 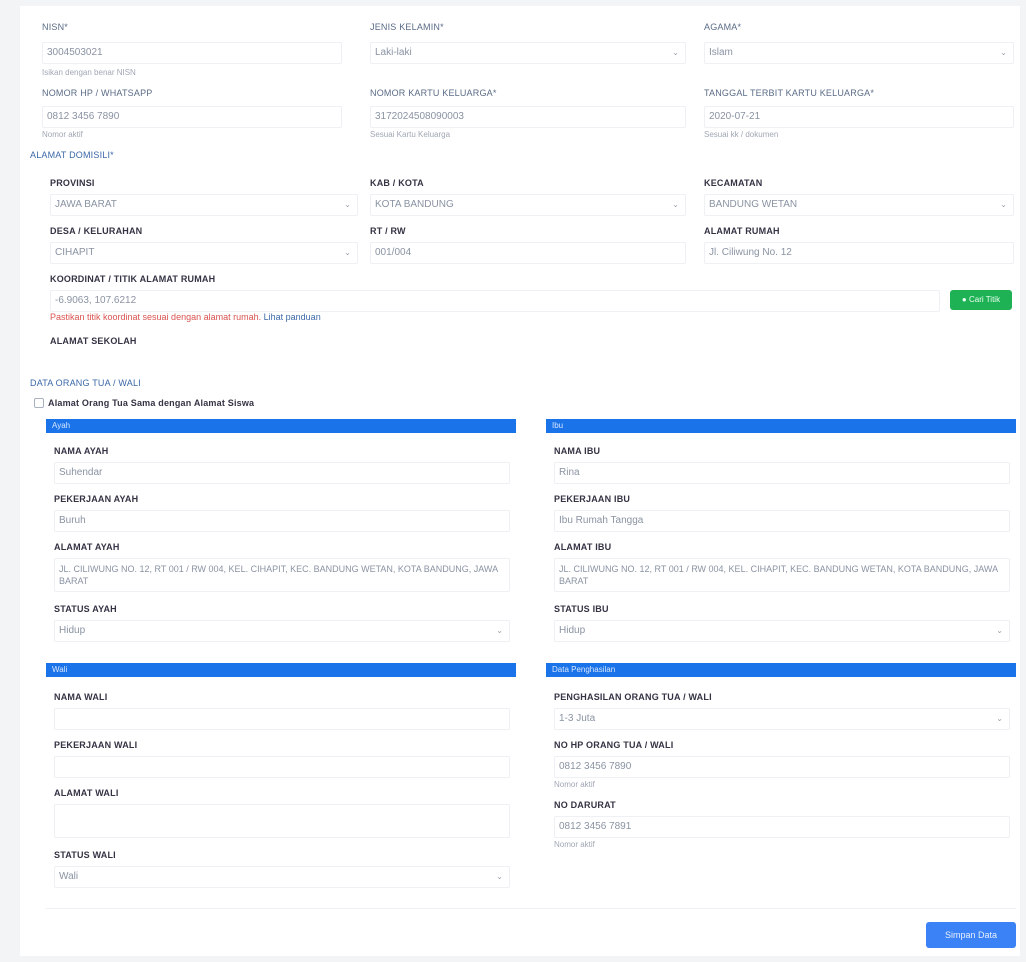 I want to click on guardian-status-select: Wali ⌄, so click(x=282, y=877).